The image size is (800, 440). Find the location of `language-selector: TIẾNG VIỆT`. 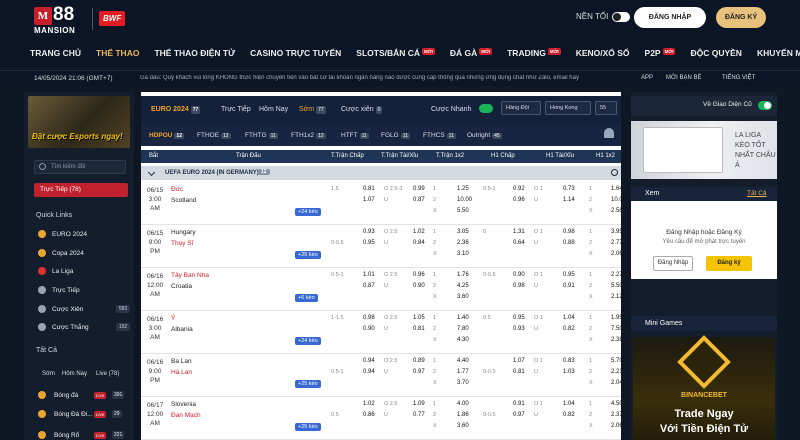

language-selector: TIẾNG VIỆT is located at coordinates (738, 78).